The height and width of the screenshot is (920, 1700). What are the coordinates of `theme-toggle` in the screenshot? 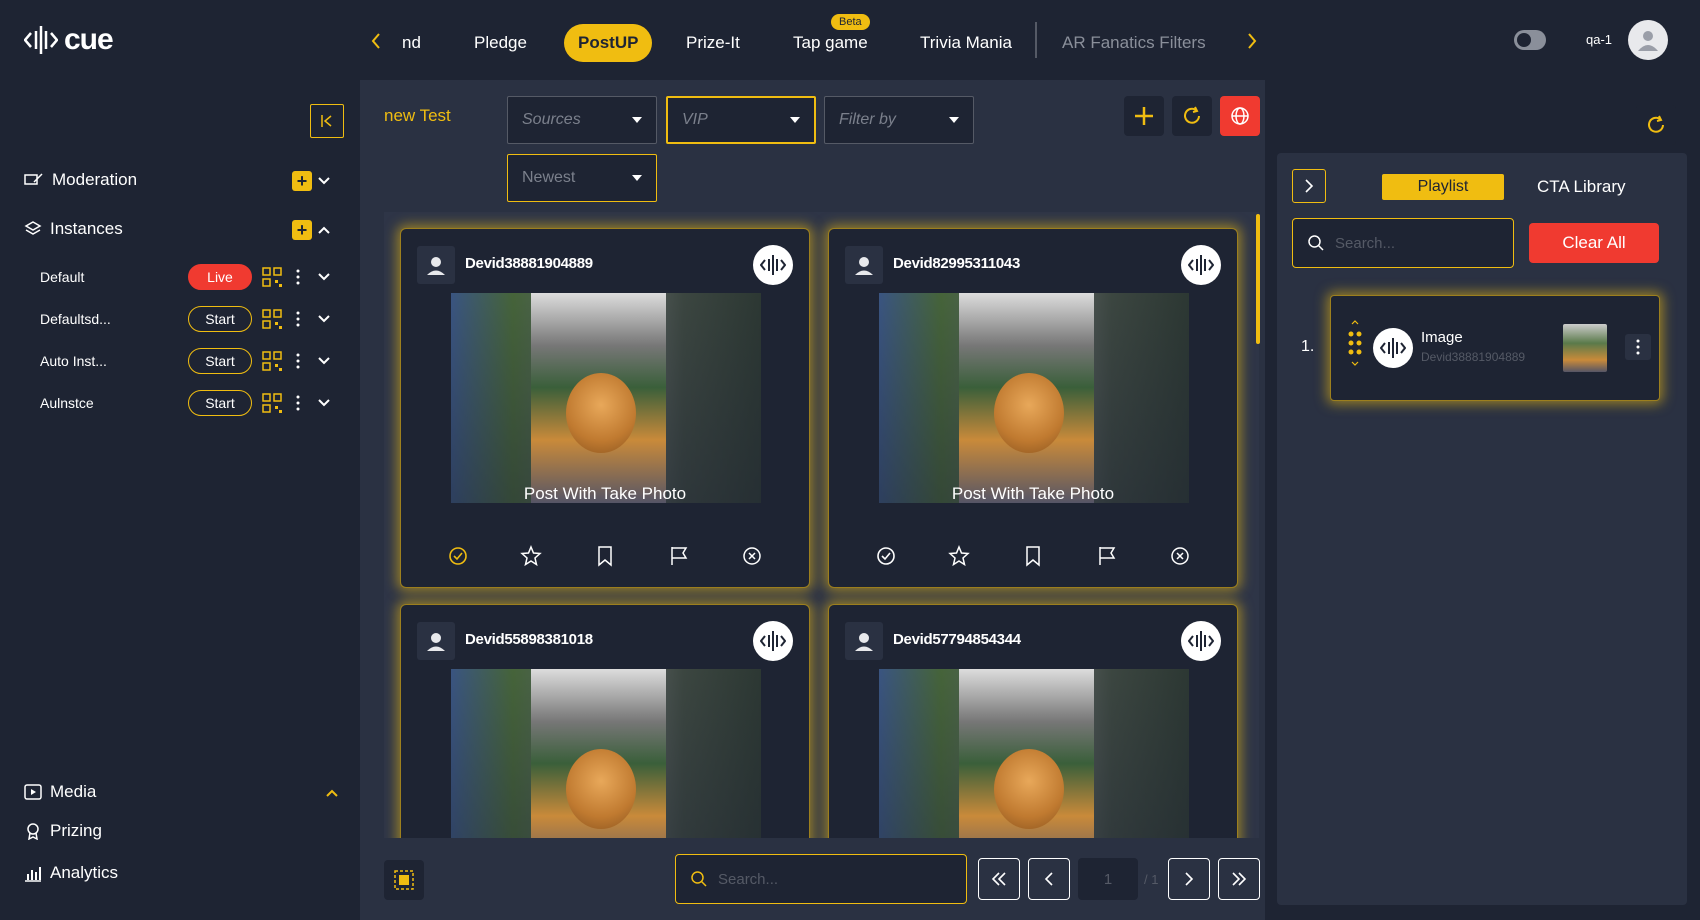 It's located at (1530, 40).